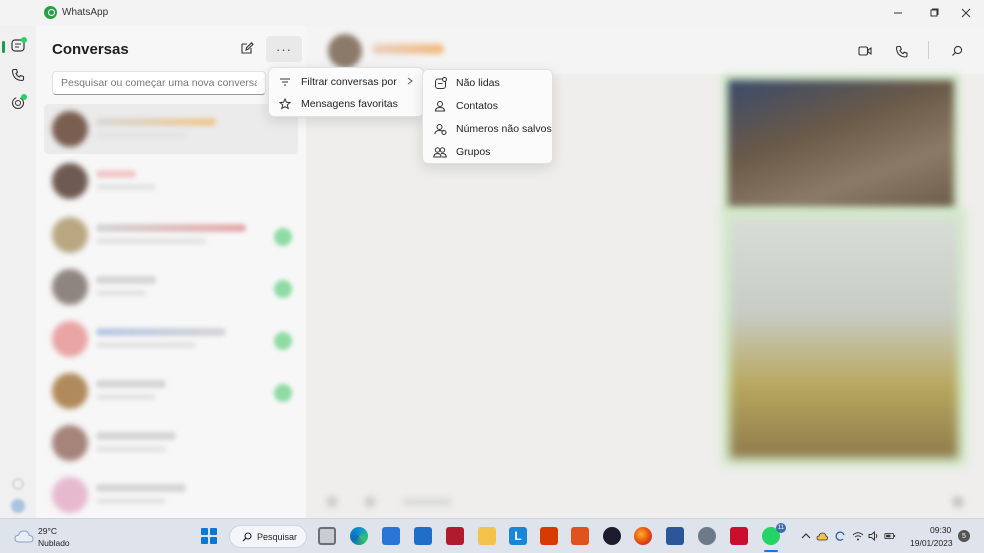 This screenshot has height=553, width=984. Describe the element at coordinates (504, 129) in the screenshot. I see `menu-item-label: Números não salvos` at that location.